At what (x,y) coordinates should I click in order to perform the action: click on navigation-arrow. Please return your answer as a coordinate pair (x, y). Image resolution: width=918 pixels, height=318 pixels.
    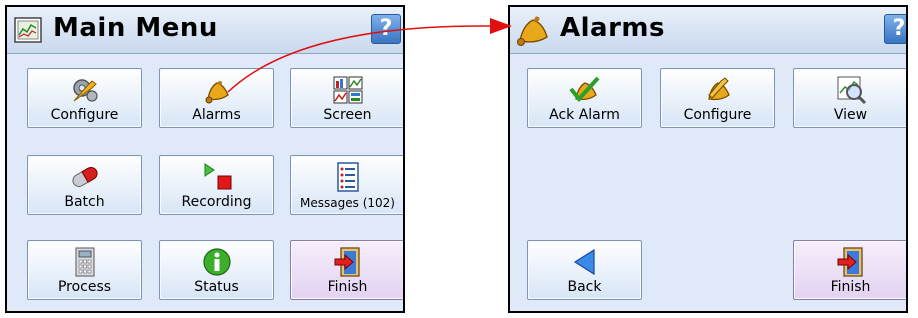
    Looking at the image, I should click on (369, 55).